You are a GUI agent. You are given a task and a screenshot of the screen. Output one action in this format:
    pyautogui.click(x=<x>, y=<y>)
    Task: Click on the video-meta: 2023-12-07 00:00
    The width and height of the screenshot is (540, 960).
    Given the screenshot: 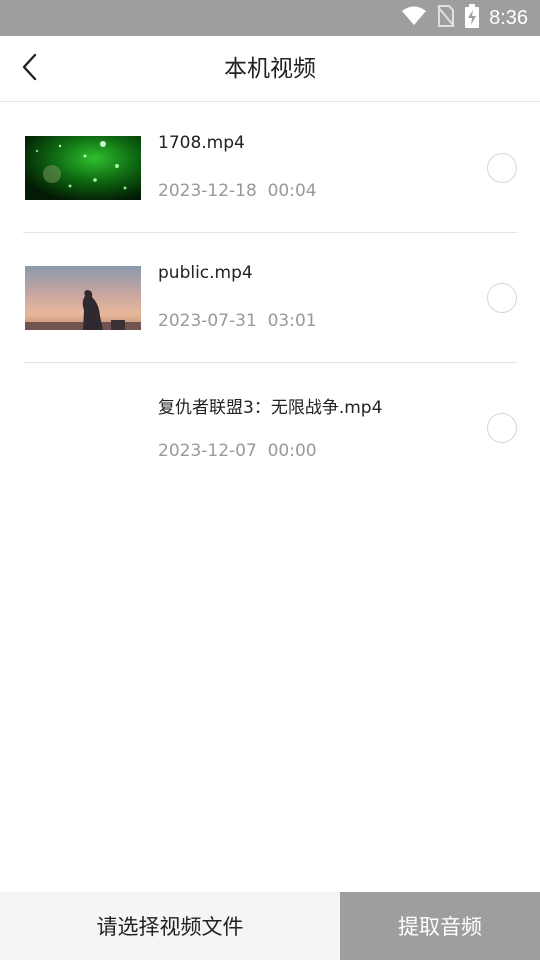 What is the action you would take?
    pyautogui.click(x=237, y=451)
    